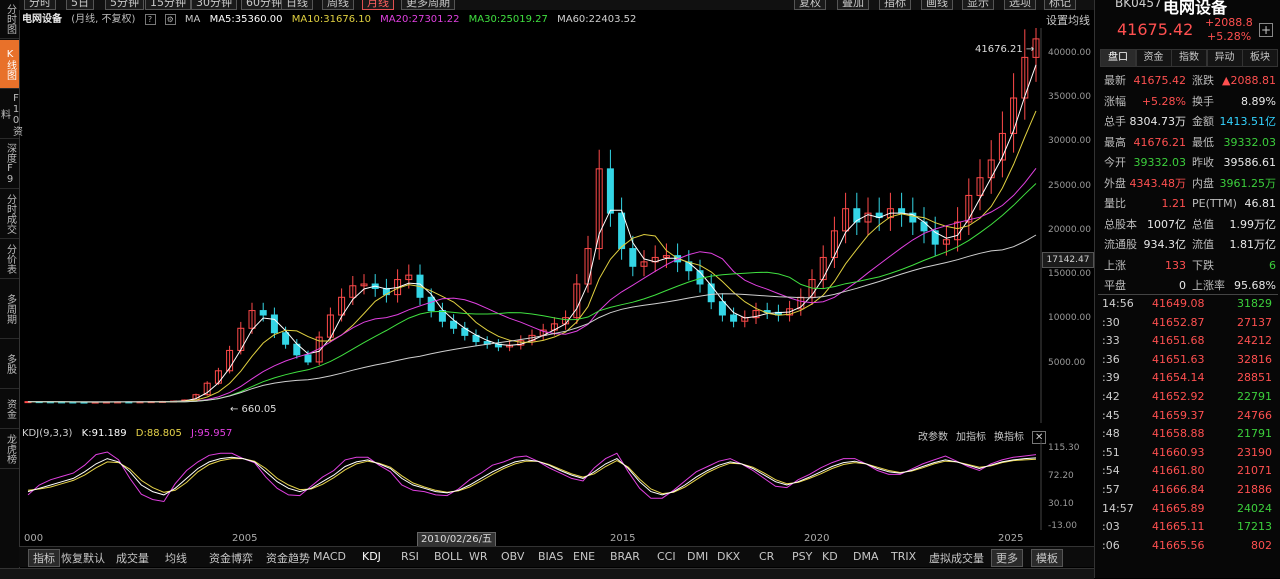 This screenshot has width=1280, height=579. Describe the element at coordinates (697, 556) in the screenshot. I see `indicator-tab-16: DMI` at that location.